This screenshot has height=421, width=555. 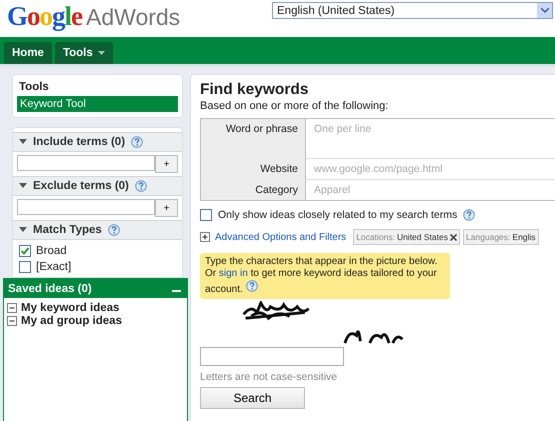 What do you see at coordinates (453, 237) in the screenshot?
I see `close-icon` at bounding box center [453, 237].